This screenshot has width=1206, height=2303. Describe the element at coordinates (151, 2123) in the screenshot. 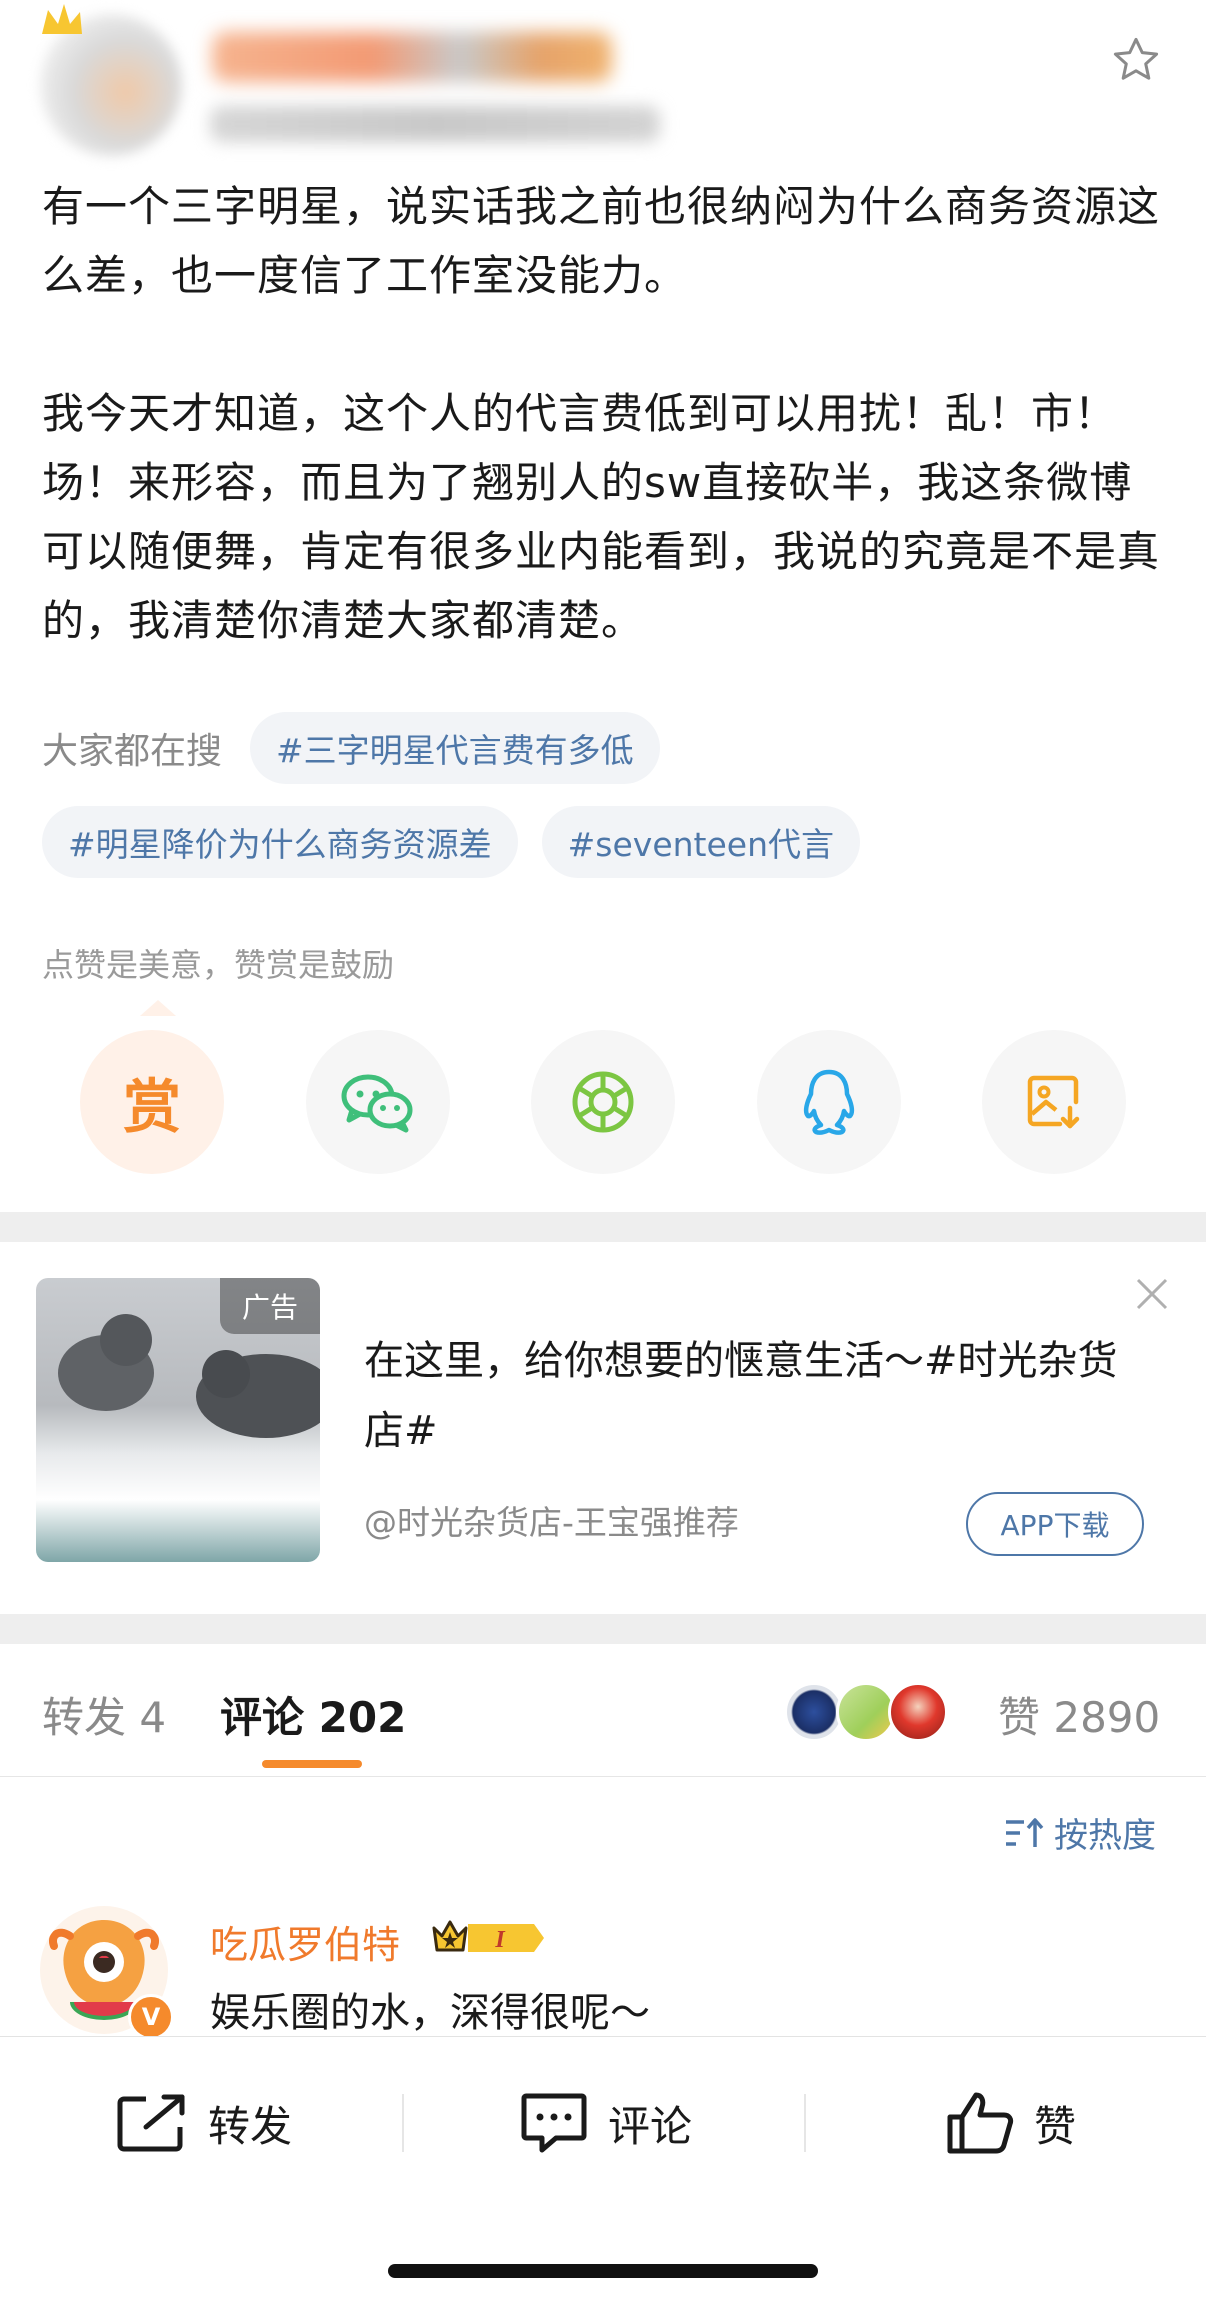

I see `repost-icon` at that location.